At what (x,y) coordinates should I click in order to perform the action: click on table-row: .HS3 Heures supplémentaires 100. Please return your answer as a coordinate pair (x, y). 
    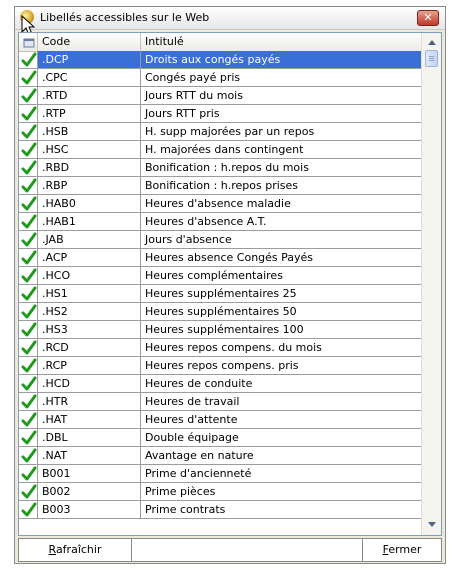
    Looking at the image, I should click on (220, 330).